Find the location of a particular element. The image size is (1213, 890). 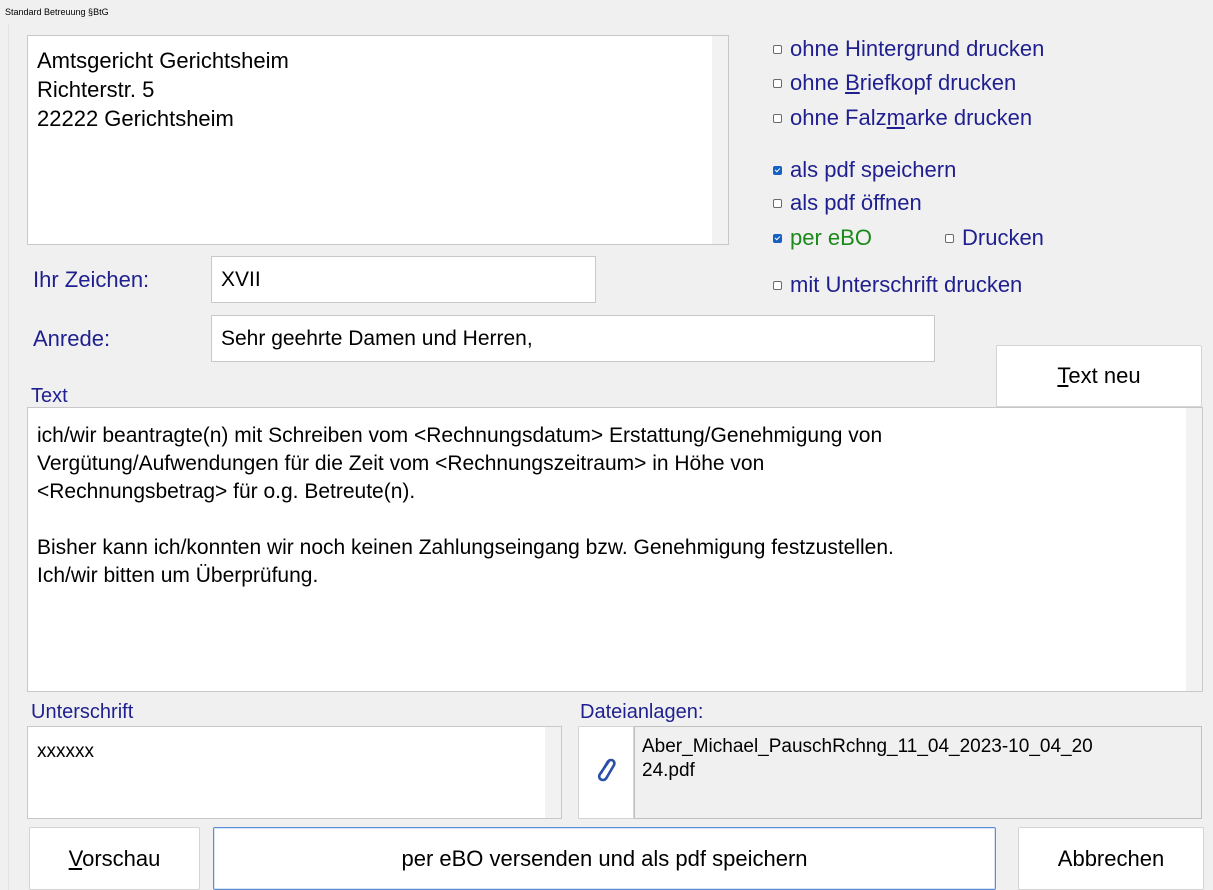

text-new-button: Text neu is located at coordinates (1099, 376).